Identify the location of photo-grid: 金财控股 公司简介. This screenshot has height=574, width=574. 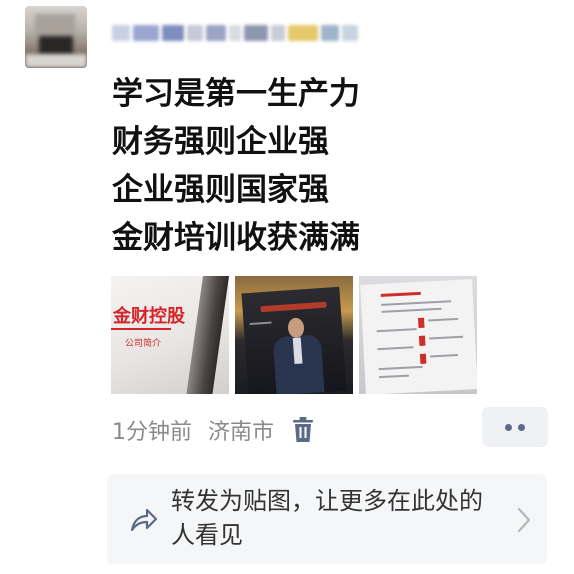
(294, 335).